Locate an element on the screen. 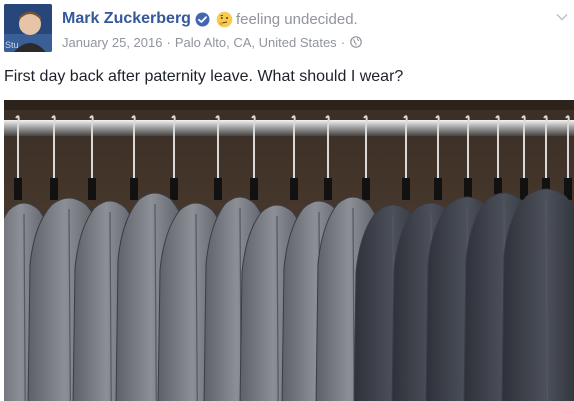  author-line: Mark Zuckerberg feeling undecided. is located at coordinates (210, 19).